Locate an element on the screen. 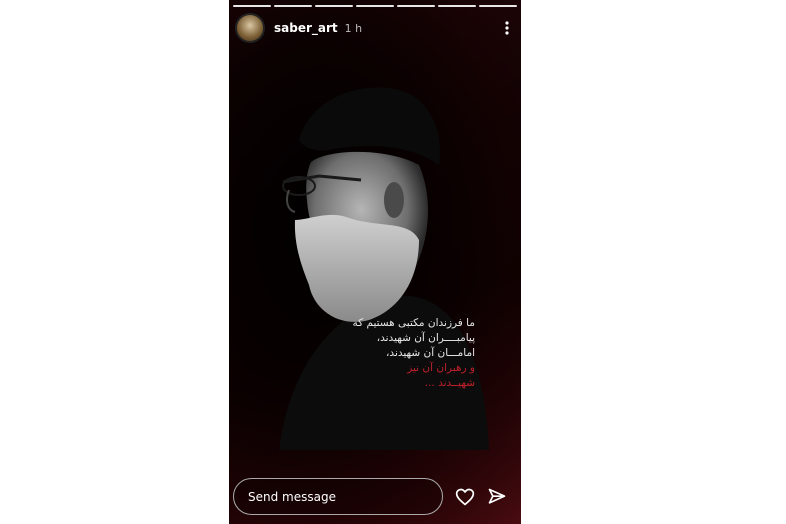 The width and height of the screenshot is (786, 524). heart-icon is located at coordinates (465, 497).